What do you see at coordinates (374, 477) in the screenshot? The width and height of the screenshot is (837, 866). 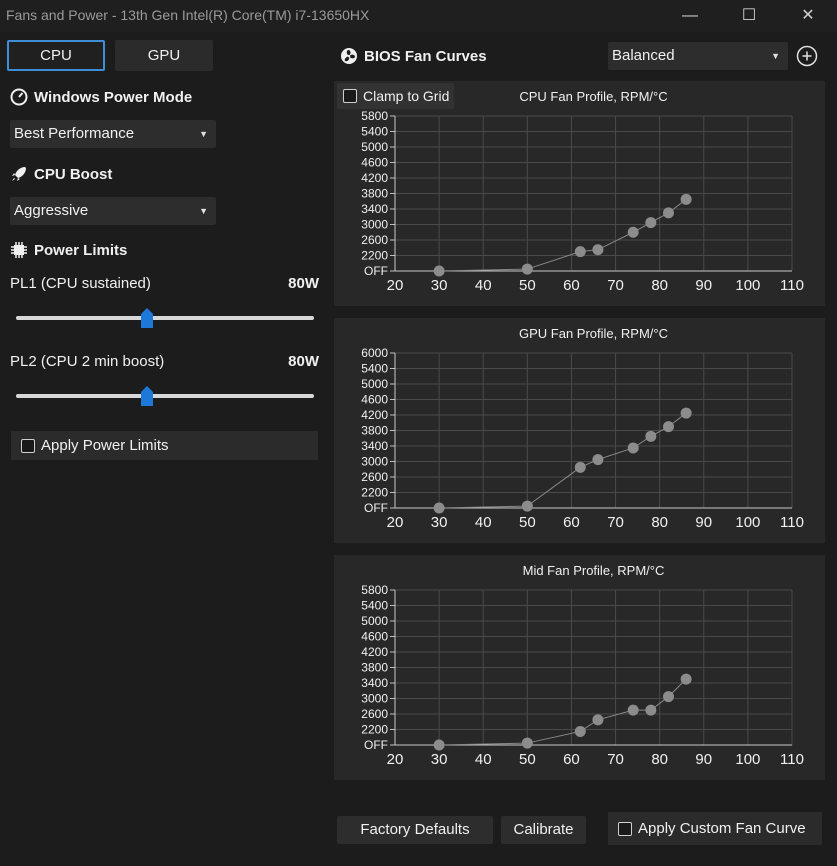 I see `y-tick-label: 2600` at bounding box center [374, 477].